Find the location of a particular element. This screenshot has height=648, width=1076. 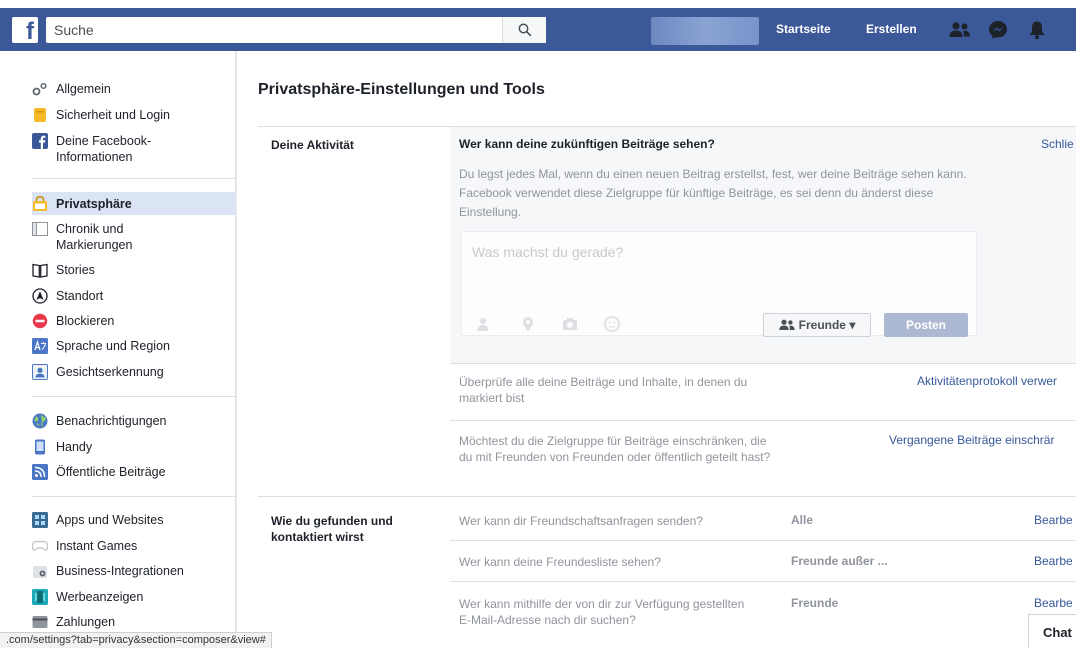

row-question: Wer kann deine Freundesliste sehen? is located at coordinates (560, 562).